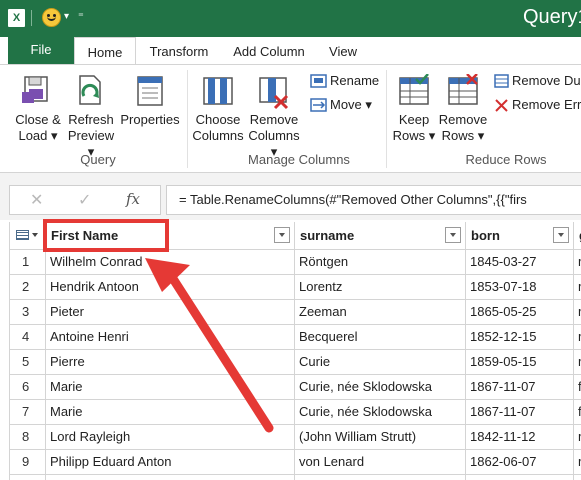 The height and width of the screenshot is (480, 581). What do you see at coordinates (209, 345) in the screenshot?
I see `annotation-arrow` at bounding box center [209, 345].